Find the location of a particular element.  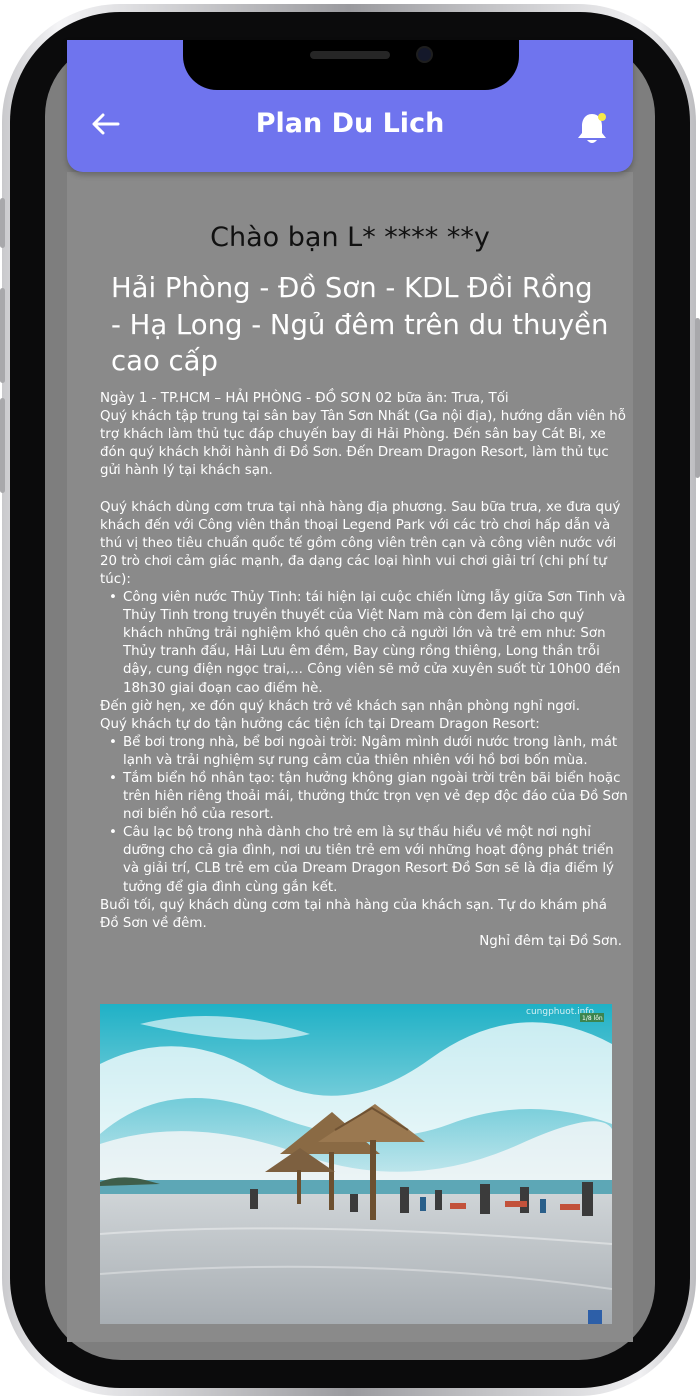

facebook-icon is located at coordinates (595, 1317).